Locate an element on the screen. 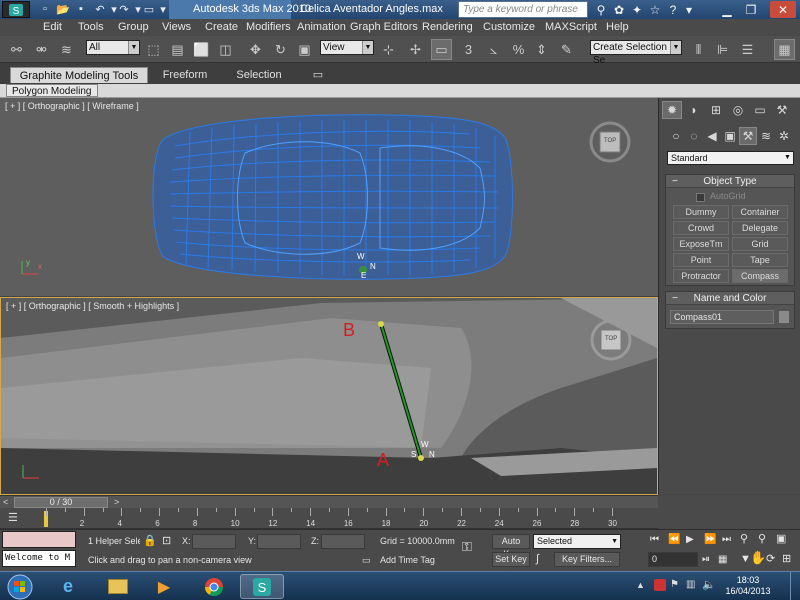  prev-key-icon: ⏪ is located at coordinates (674, 539).